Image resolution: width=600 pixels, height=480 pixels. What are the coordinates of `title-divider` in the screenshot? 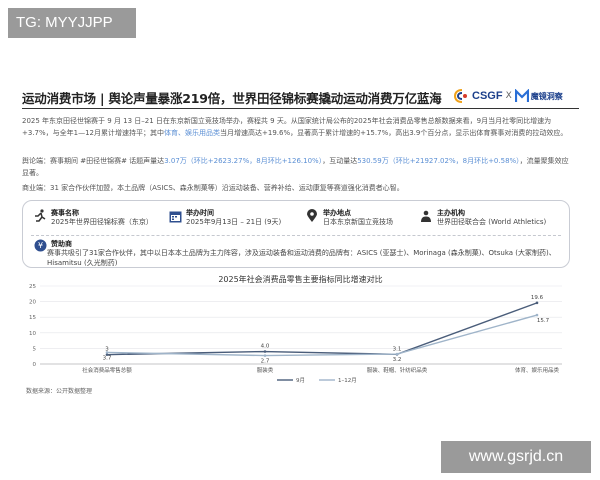 It's located at (300, 108).